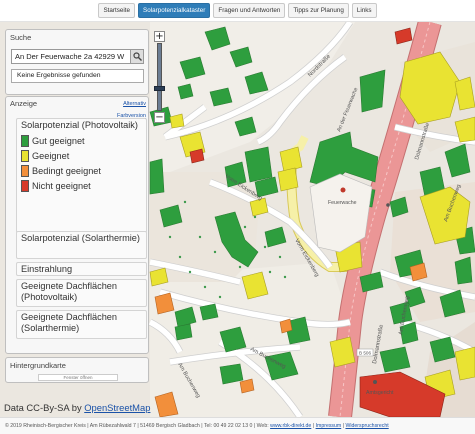 The image size is (475, 434). Describe the element at coordinates (69, 291) in the screenshot. I see `section-title-dachflaechen-pv: Geeignete Dachflächen (Photovoltaik)` at that location.